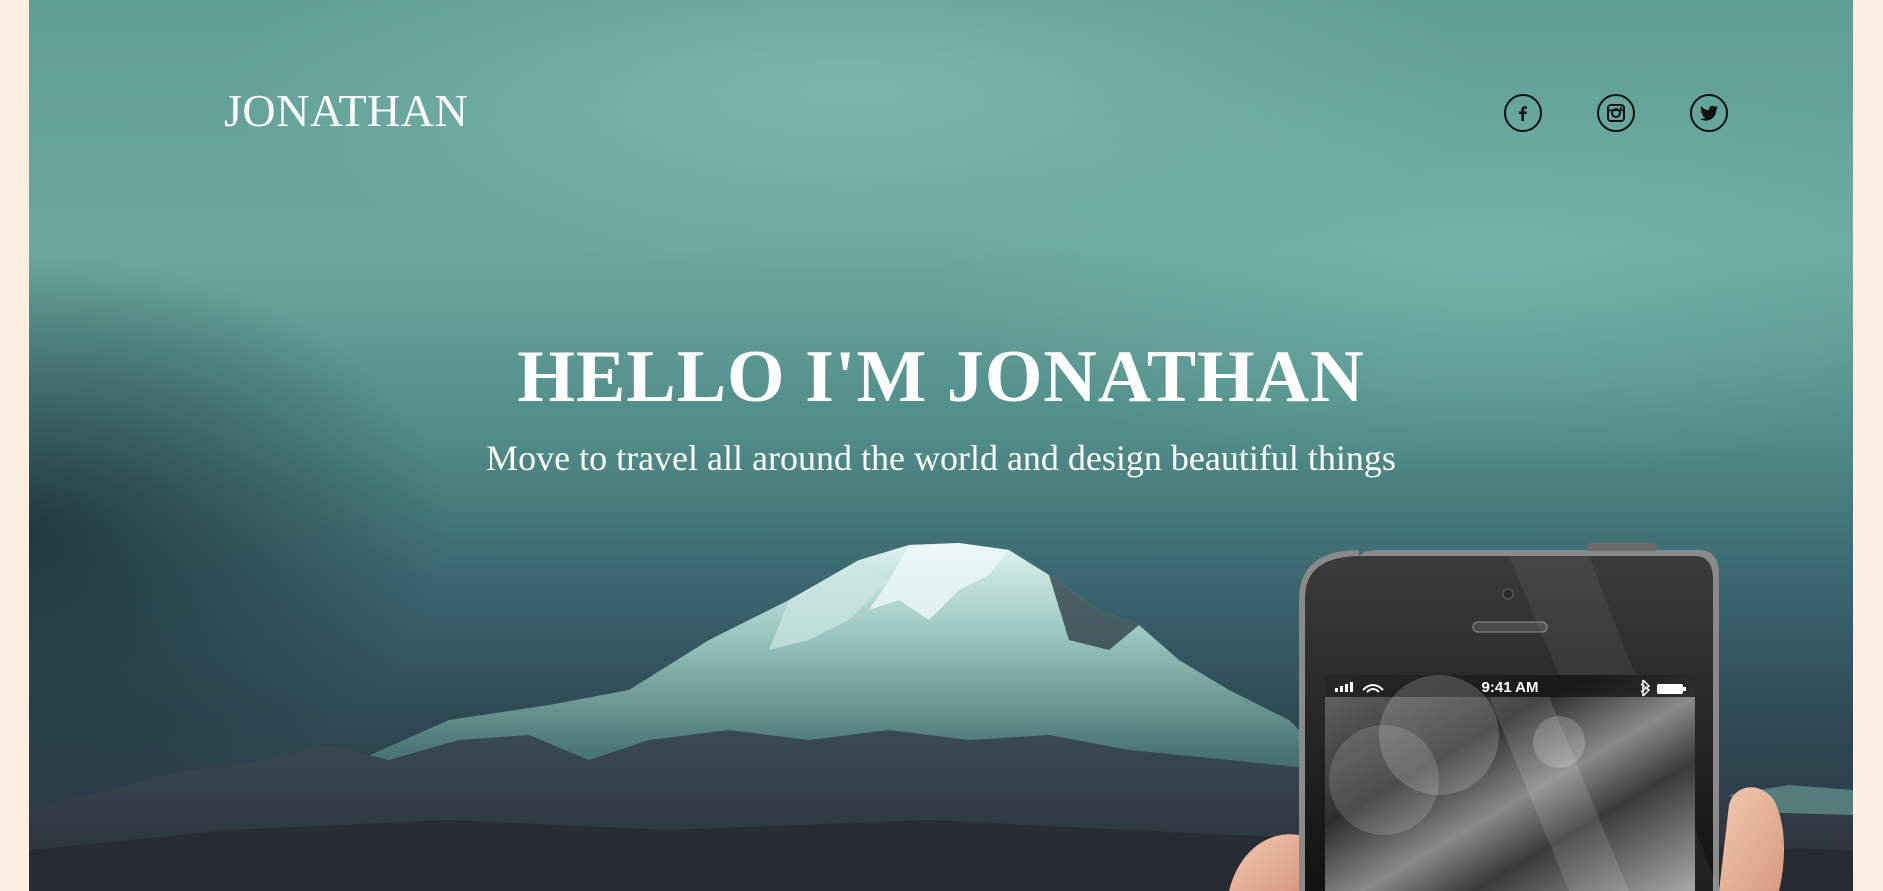  What do you see at coordinates (1506, 717) in the screenshot?
I see `phone-mockup: 9:41 AM` at bounding box center [1506, 717].